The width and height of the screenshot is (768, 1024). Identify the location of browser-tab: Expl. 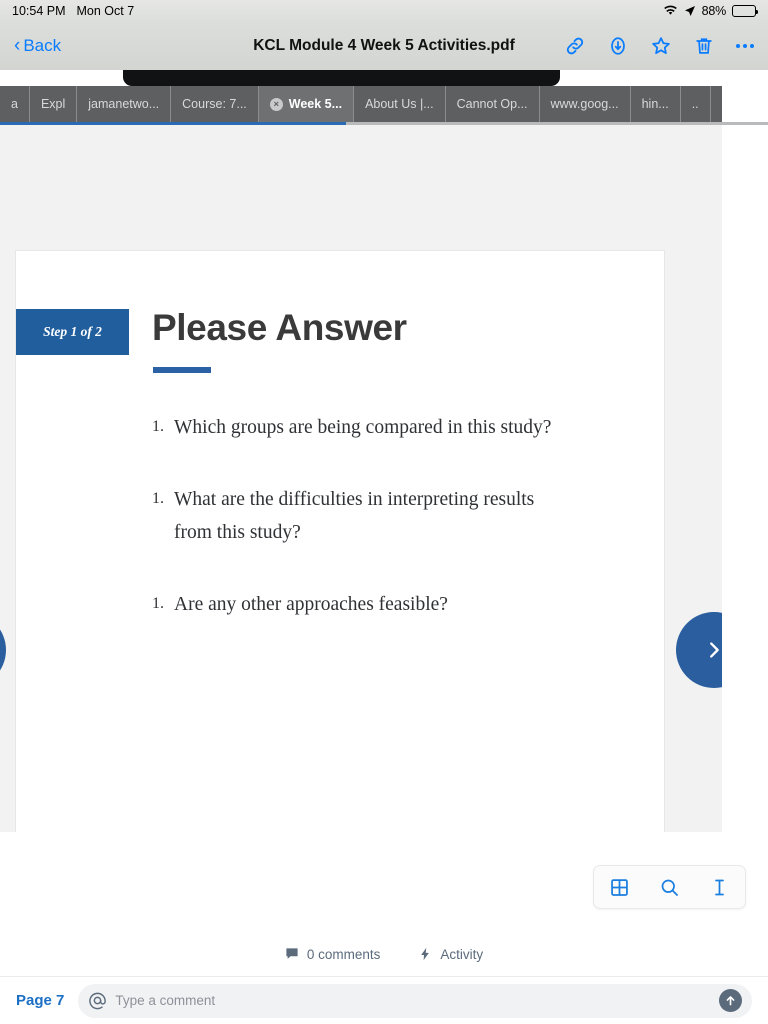
(53, 104).